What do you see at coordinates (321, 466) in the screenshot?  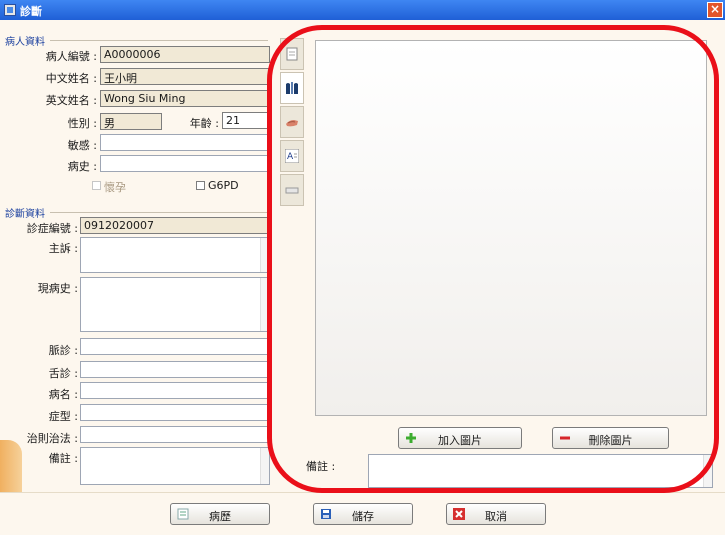 I see `image-remark-label: 備註 :` at bounding box center [321, 466].